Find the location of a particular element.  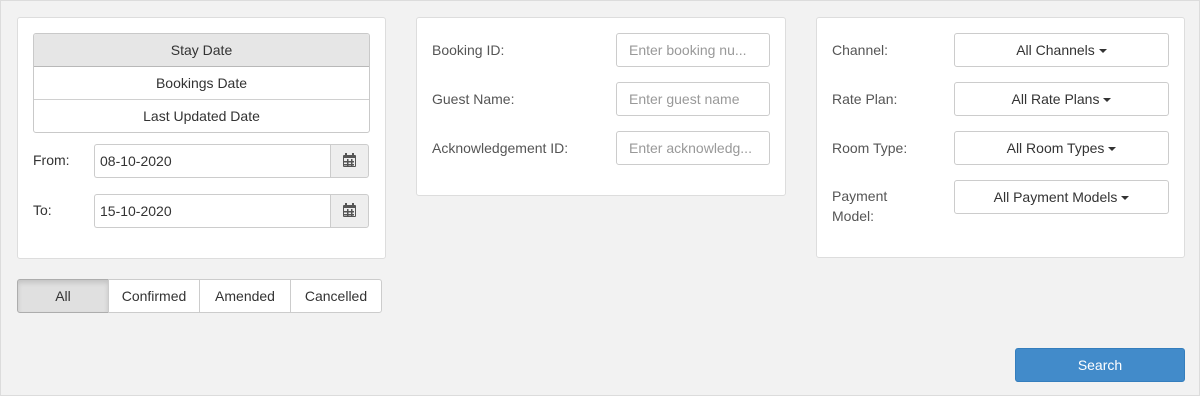

payment-model-dropdown: All Payment Models is located at coordinates (1061, 197).